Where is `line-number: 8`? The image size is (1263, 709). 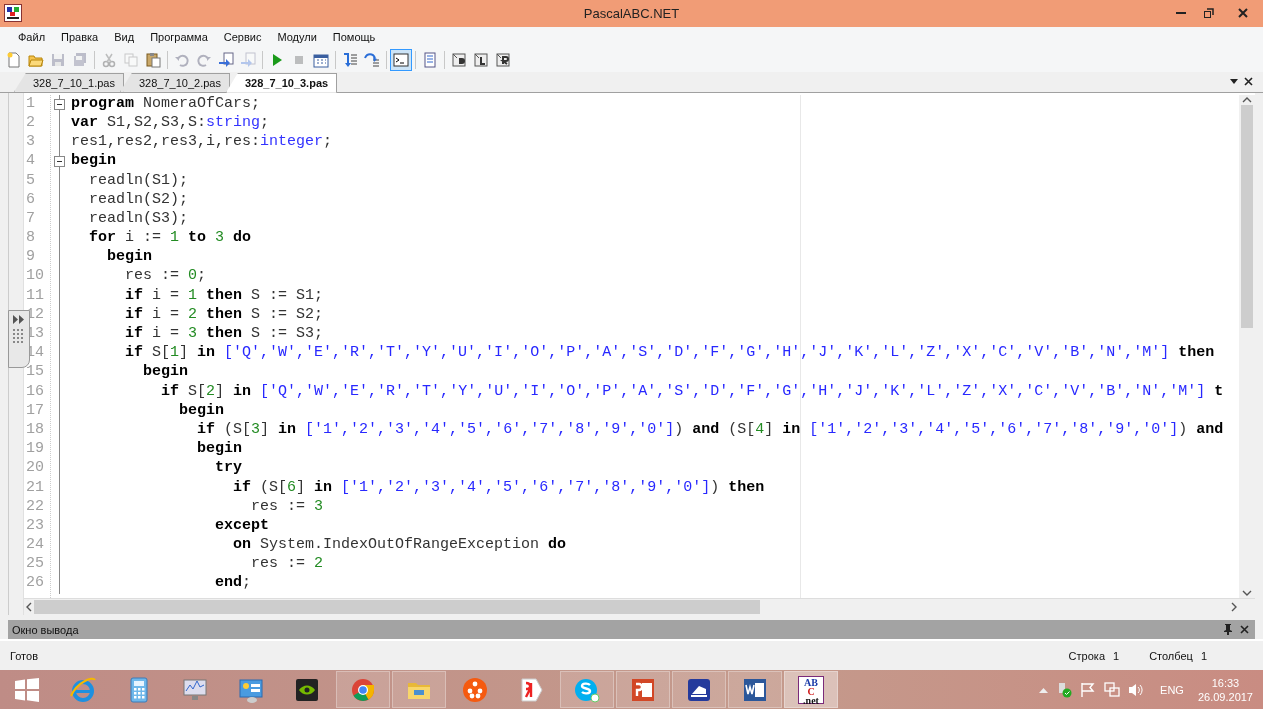
line-number: 8 is located at coordinates (30, 239).